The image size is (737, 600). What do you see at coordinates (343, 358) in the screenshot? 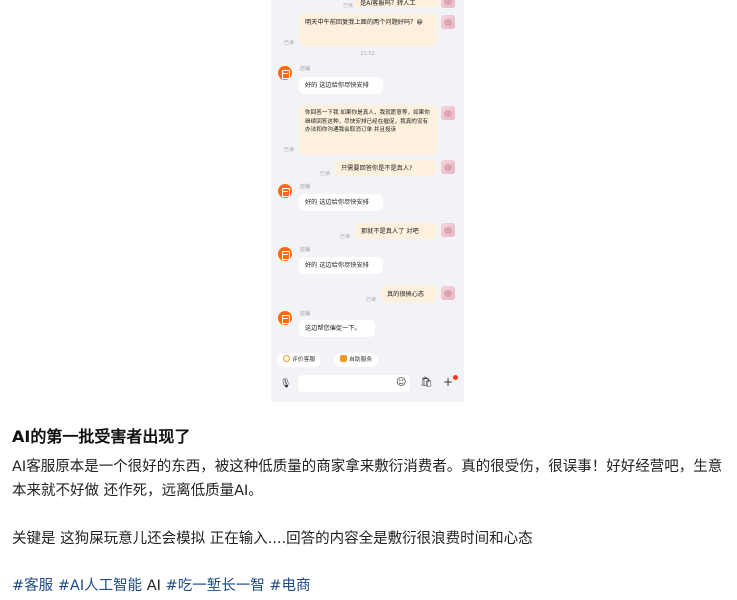
I see `service-icon` at bounding box center [343, 358].